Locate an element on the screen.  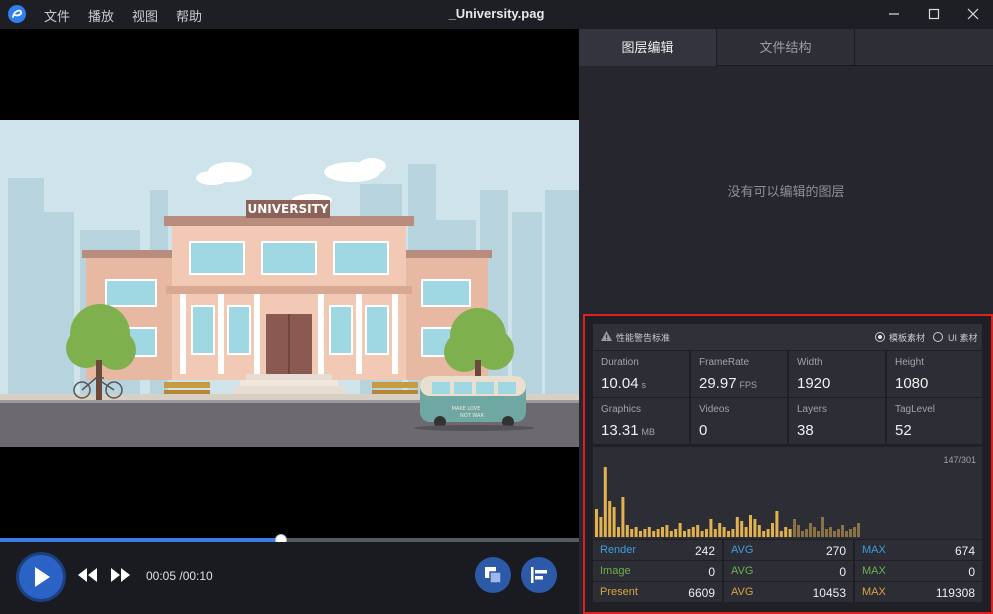
fast-forward-icon is located at coordinates (120, 575).